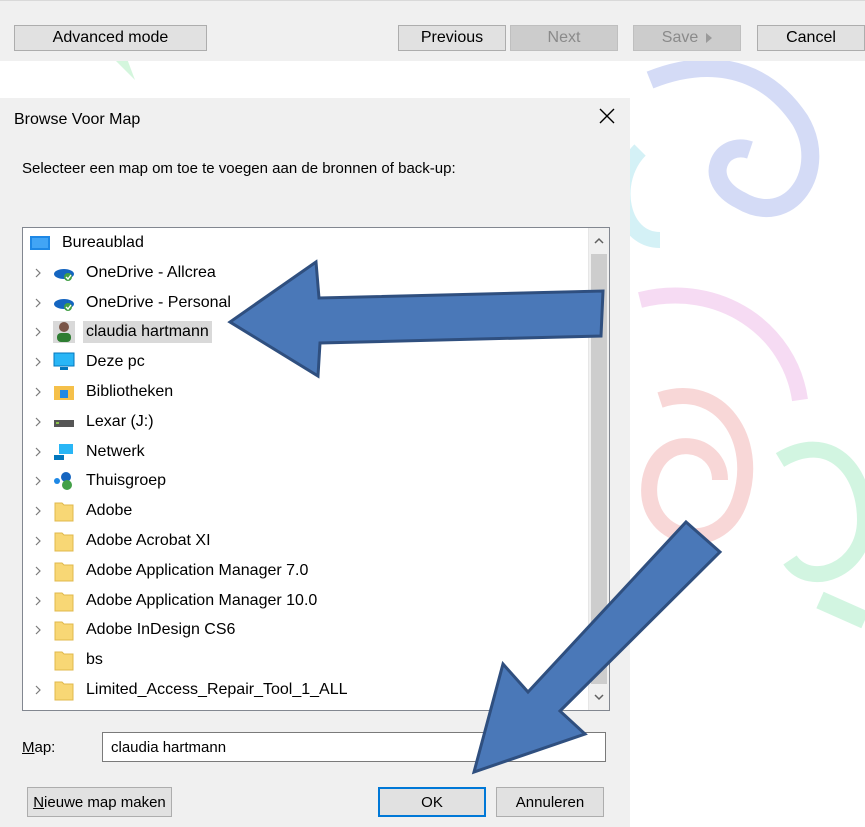  I want to click on tree-item: Adobe InDesign CS6, so click(130, 630).